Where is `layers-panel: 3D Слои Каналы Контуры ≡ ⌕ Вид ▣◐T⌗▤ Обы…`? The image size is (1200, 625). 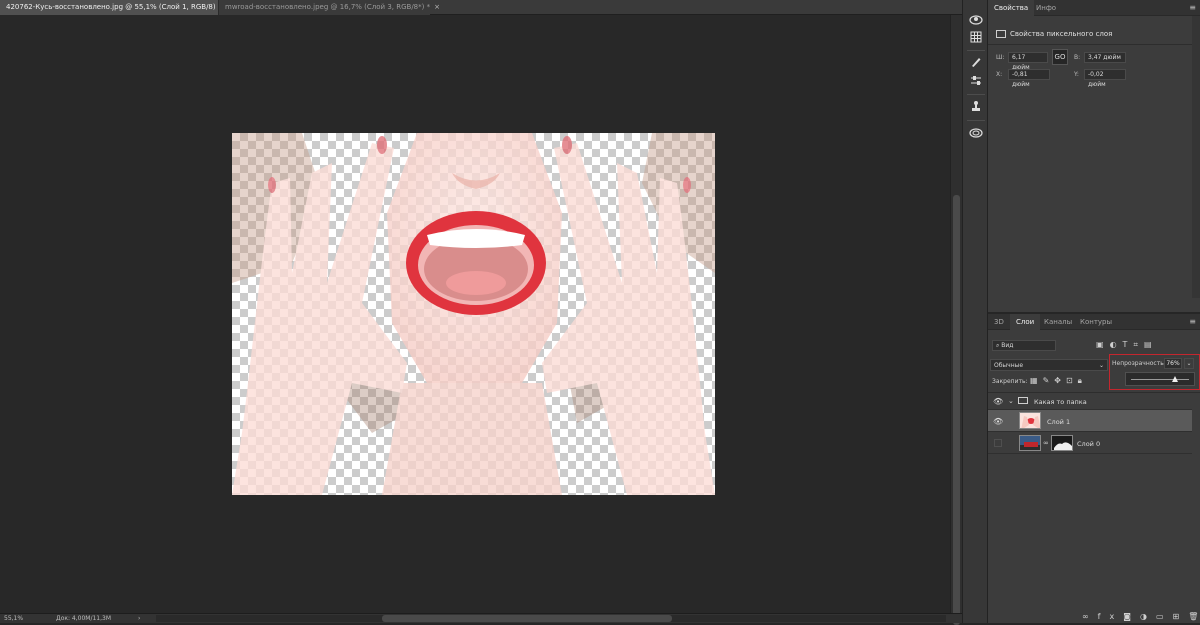
layers-panel: 3D Слои Каналы Контуры ≡ ⌕ Вид ▣◐T⌗▤ Обы… is located at coordinates (1094, 467).